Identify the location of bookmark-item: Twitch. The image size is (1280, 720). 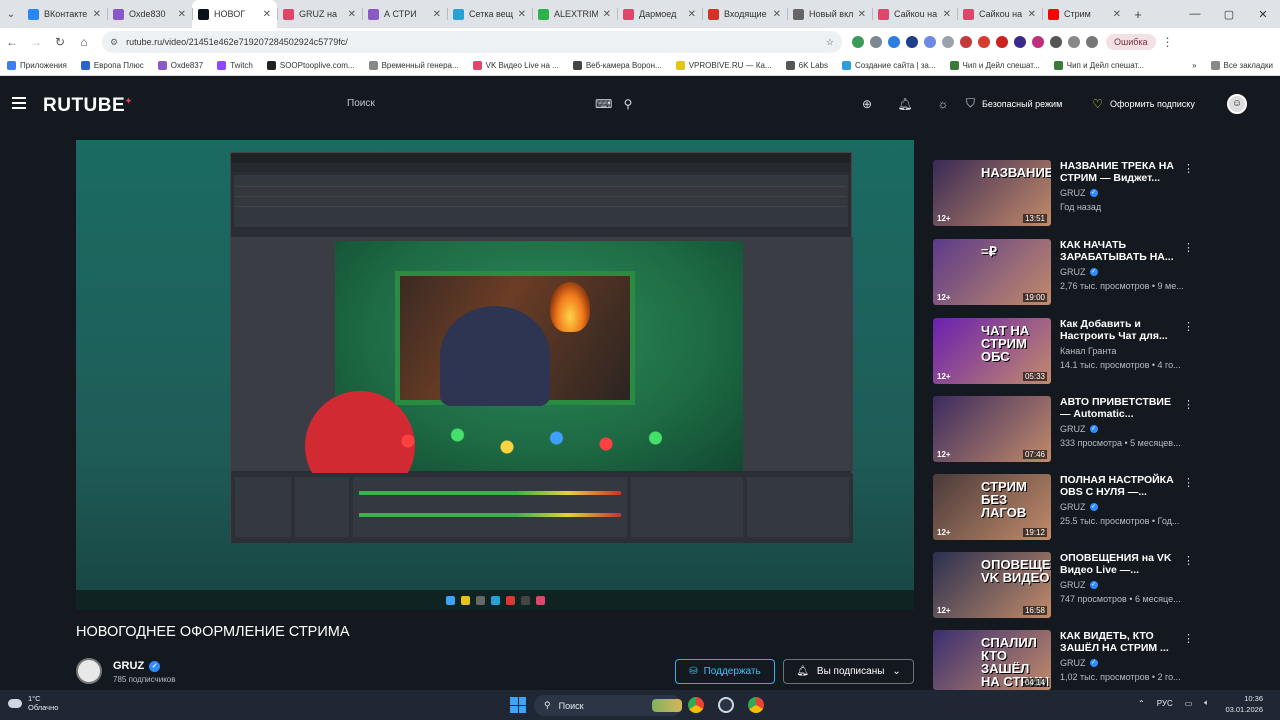
(235, 65).